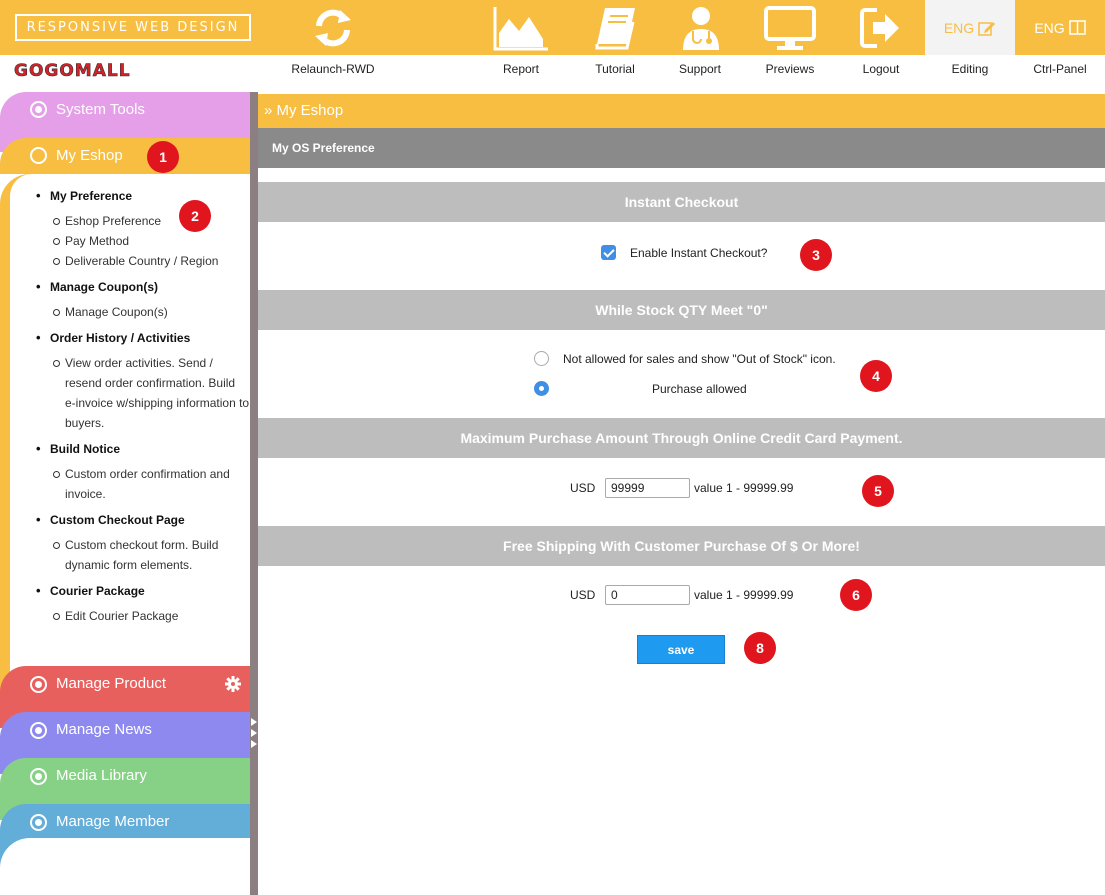  I want to click on top-bar: RESPONSIVE WEB DESIGN ENG ENG, so click(552, 27).